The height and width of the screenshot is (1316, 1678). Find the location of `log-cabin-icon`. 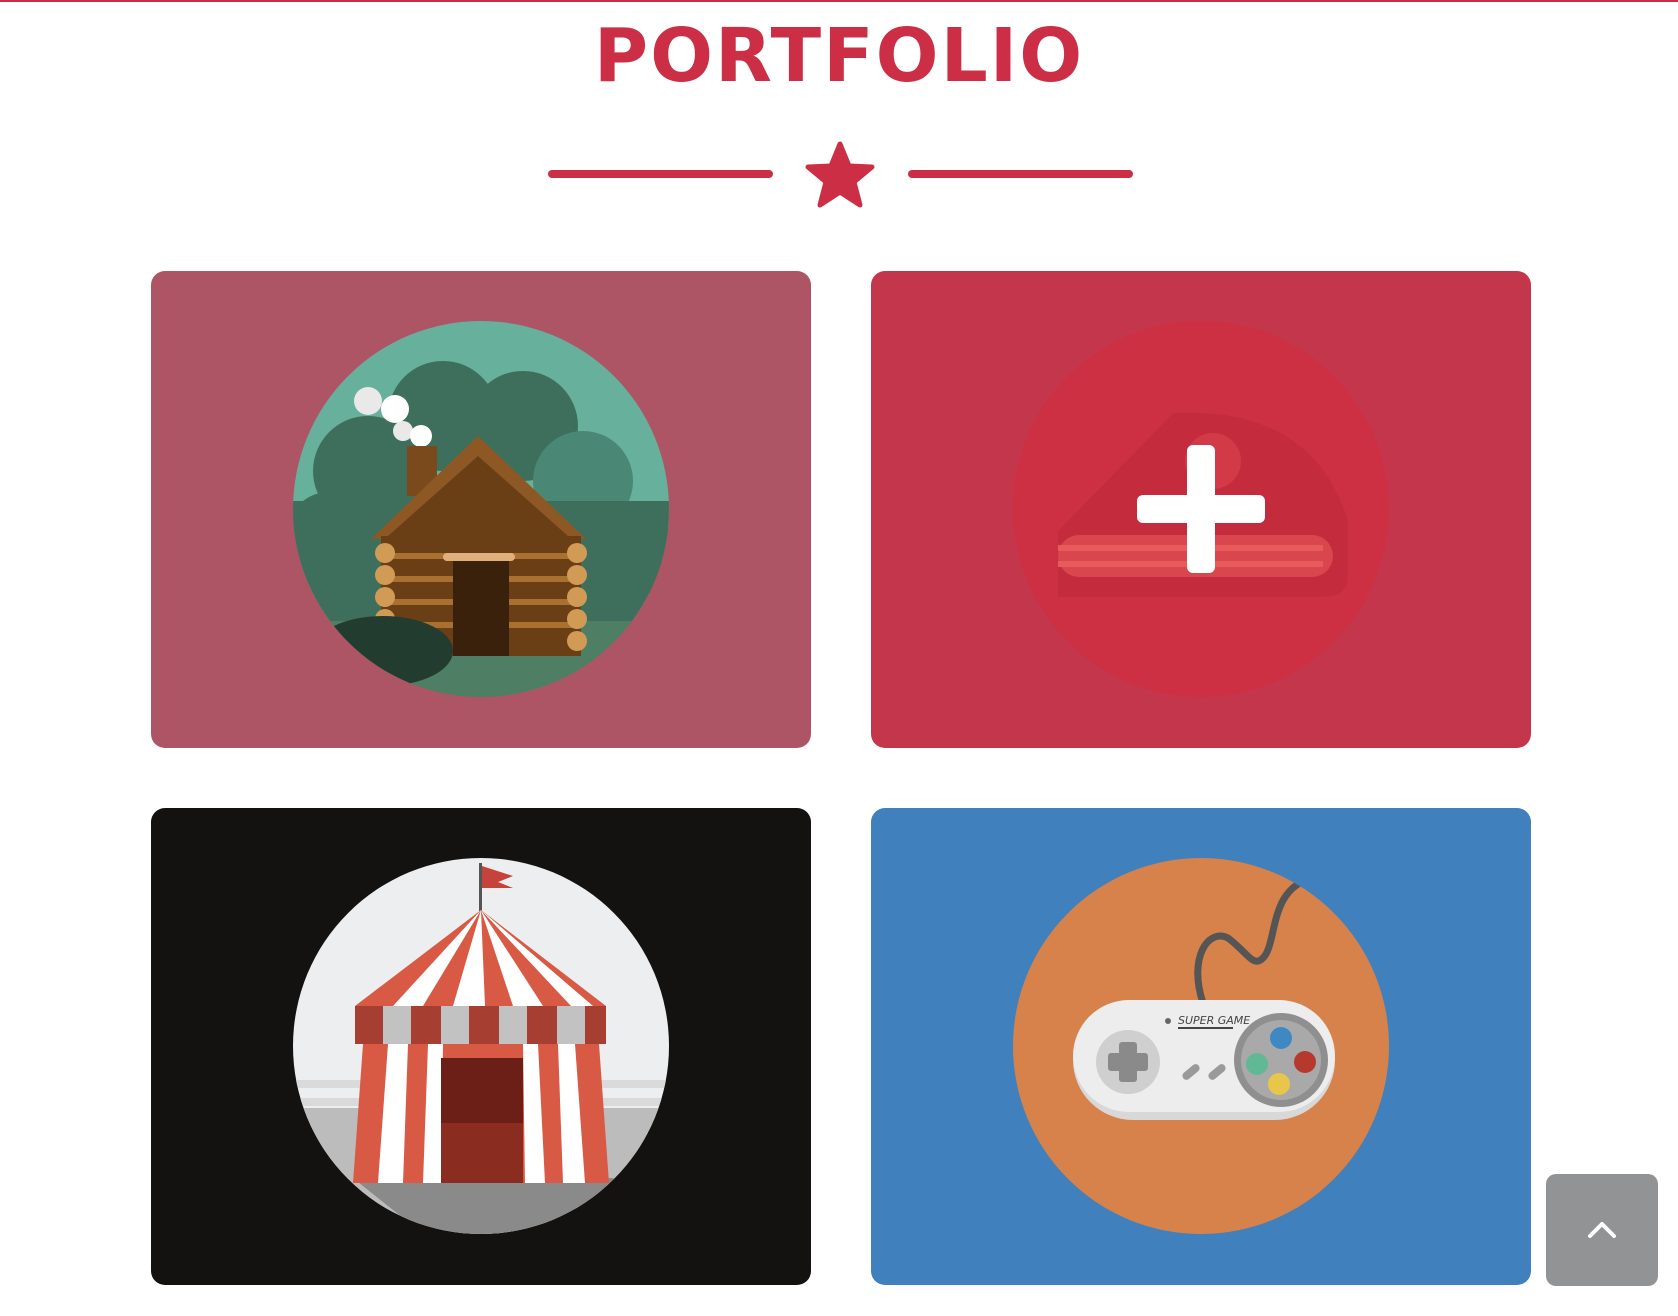

log-cabin-icon is located at coordinates (481, 509).